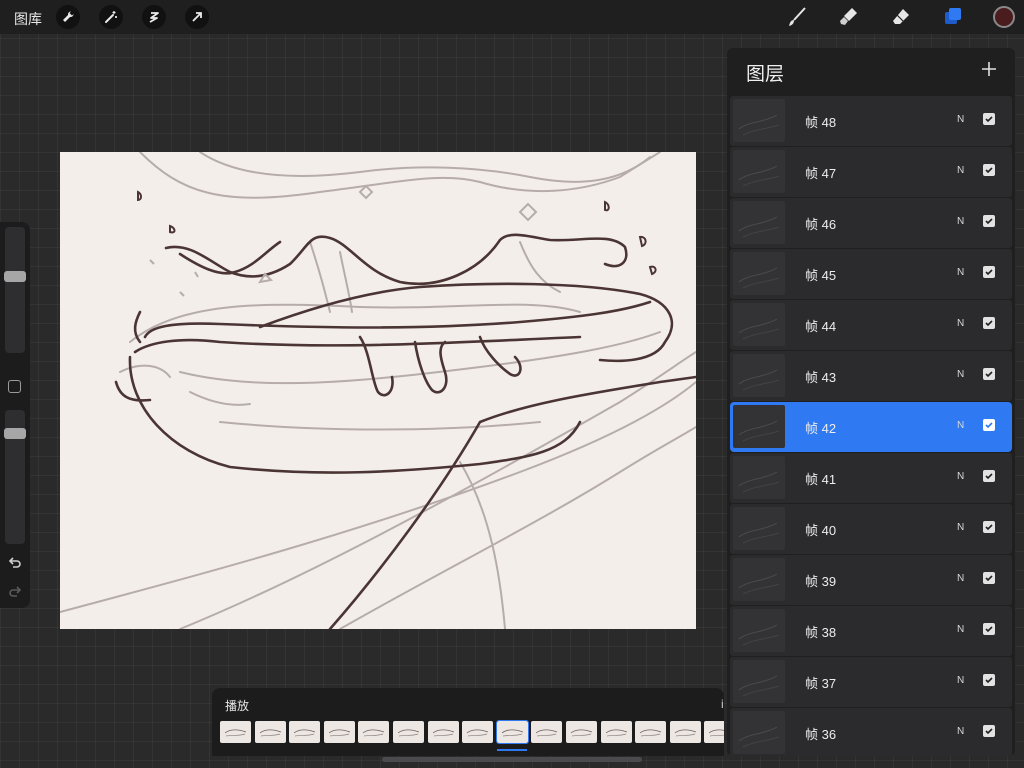  What do you see at coordinates (512, 17) in the screenshot?
I see `top-toolbar: 图库` at bounding box center [512, 17].